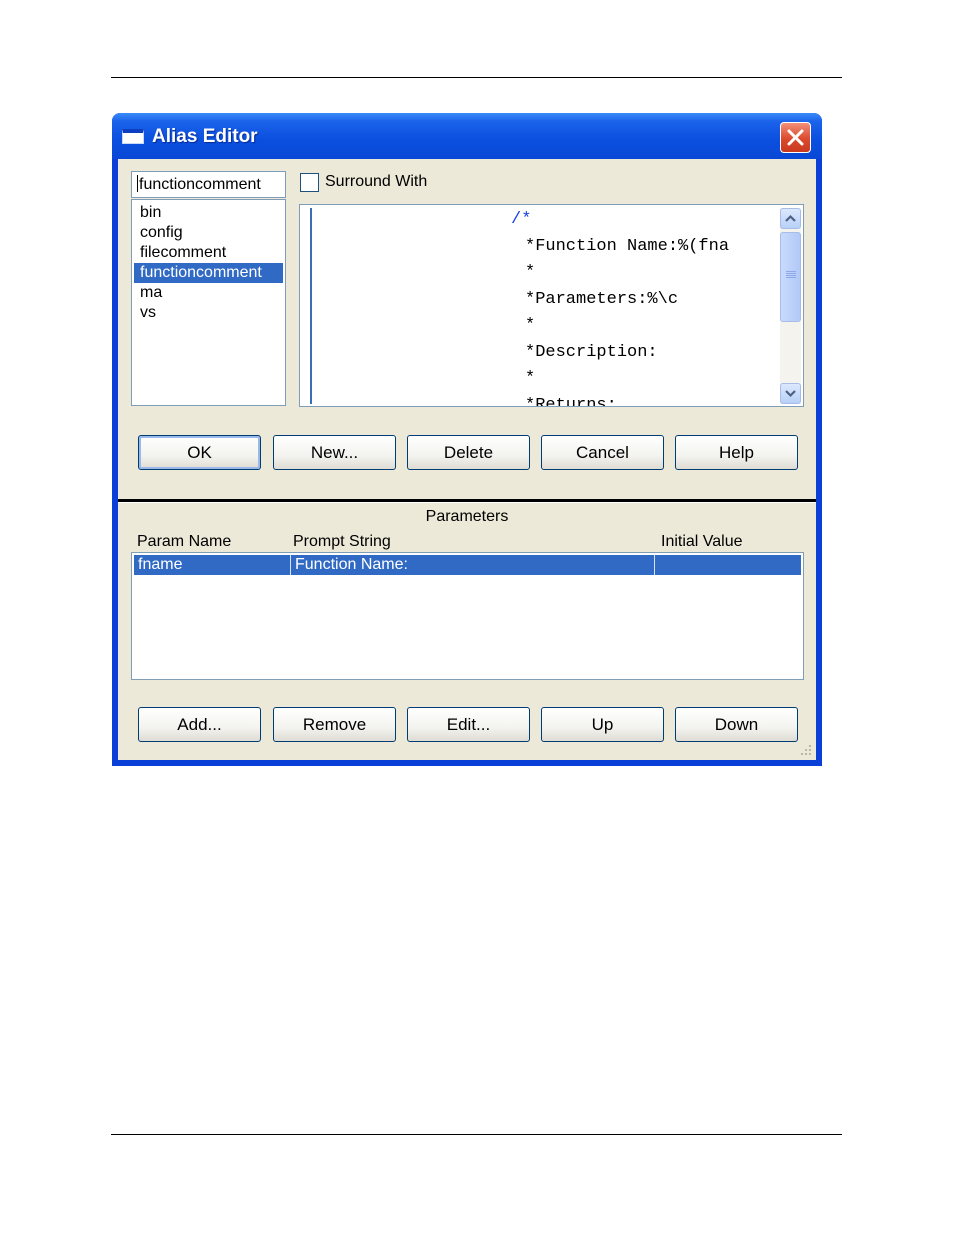  What do you see at coordinates (200, 184) in the screenshot?
I see `alias-name-value: functioncomment` at bounding box center [200, 184].